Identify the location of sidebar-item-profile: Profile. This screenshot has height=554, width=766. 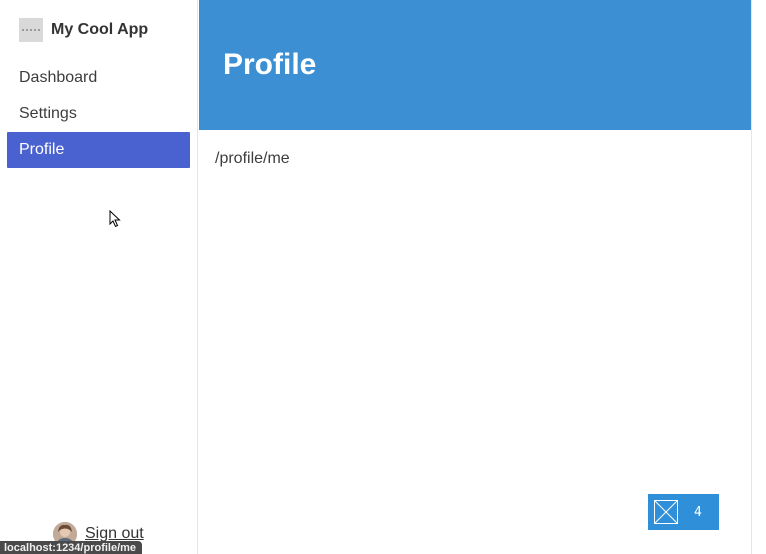
(98, 150).